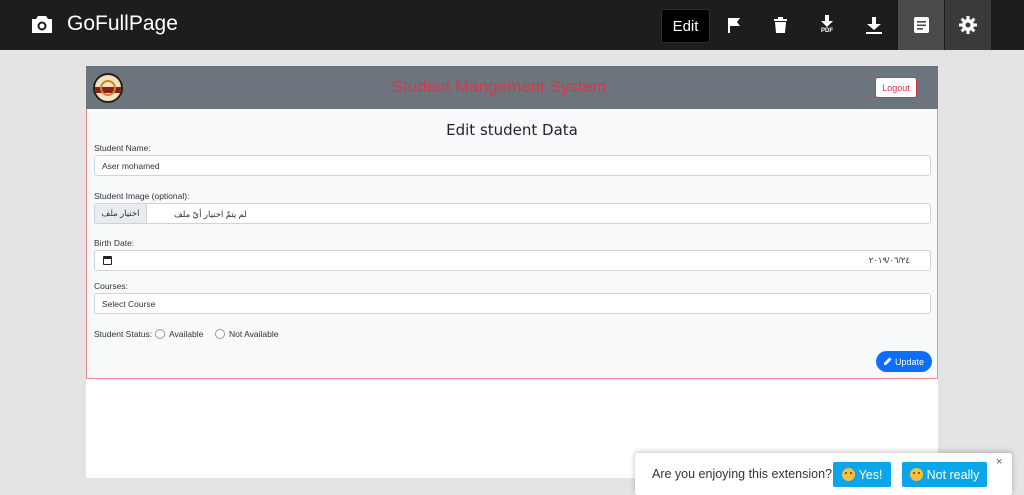  What do you see at coordinates (120, 213) in the screenshot?
I see `choose-file-button: اختيار ملف` at bounding box center [120, 213].